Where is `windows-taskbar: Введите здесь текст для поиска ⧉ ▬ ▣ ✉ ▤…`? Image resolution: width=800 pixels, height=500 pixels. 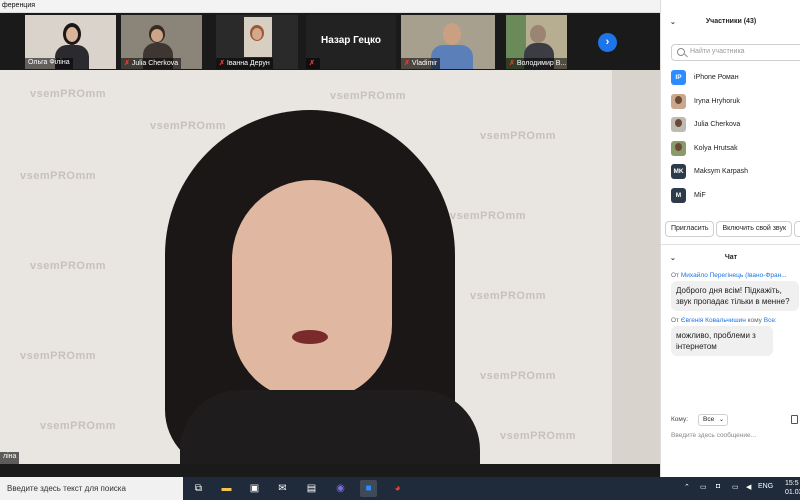 windows-taskbar: Введите здесь текст для поиска ⧉ ▬ ▣ ✉ ▤… is located at coordinates (400, 488).